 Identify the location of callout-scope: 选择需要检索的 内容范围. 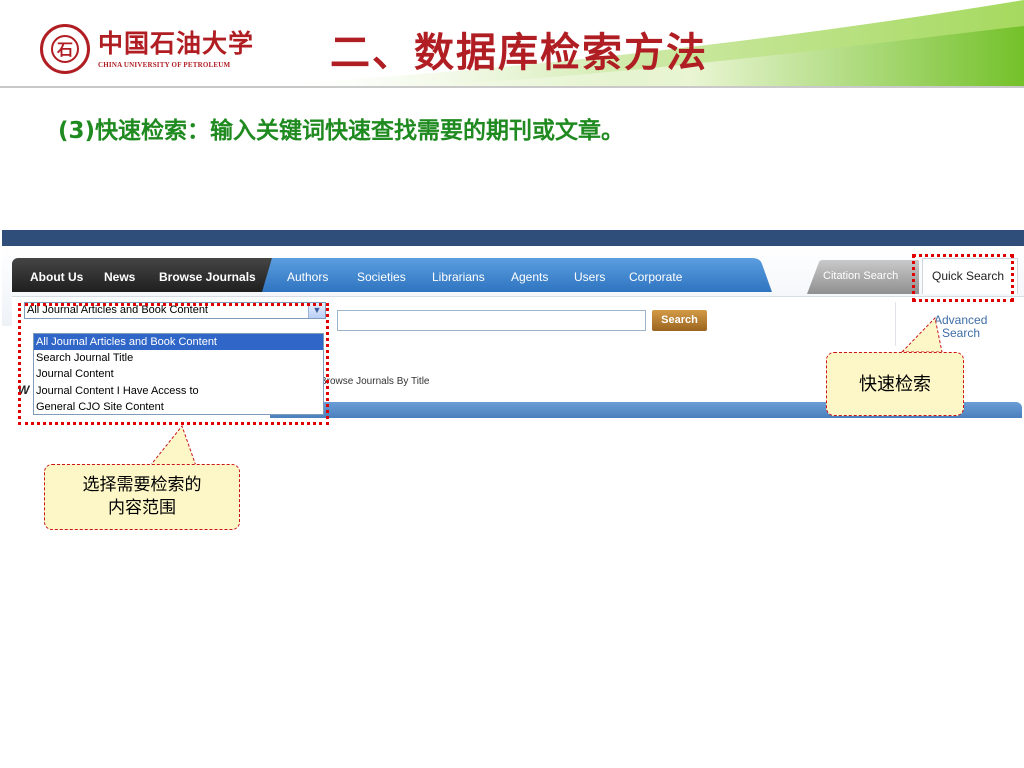
(142, 497).